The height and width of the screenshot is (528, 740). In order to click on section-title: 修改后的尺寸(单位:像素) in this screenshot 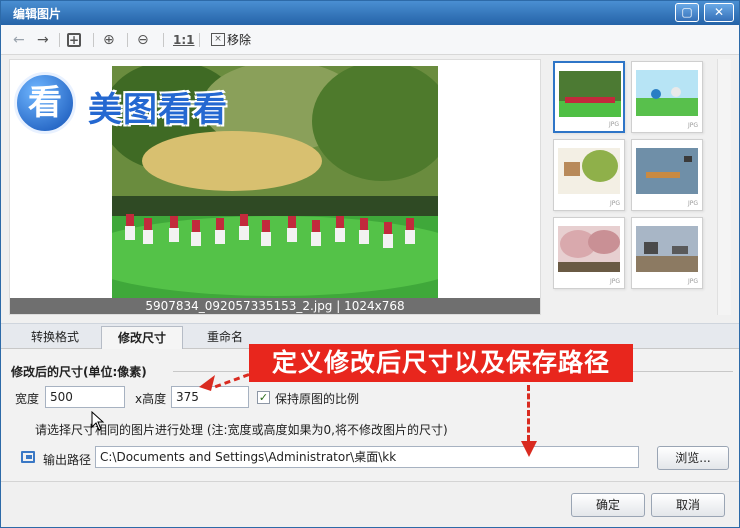, I will do `click(79, 372)`.